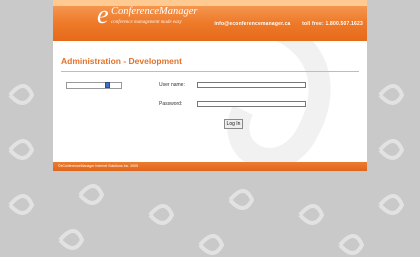  Describe the element at coordinates (146, 22) in the screenshot. I see `logo-tagline: conference management made easy` at that location.